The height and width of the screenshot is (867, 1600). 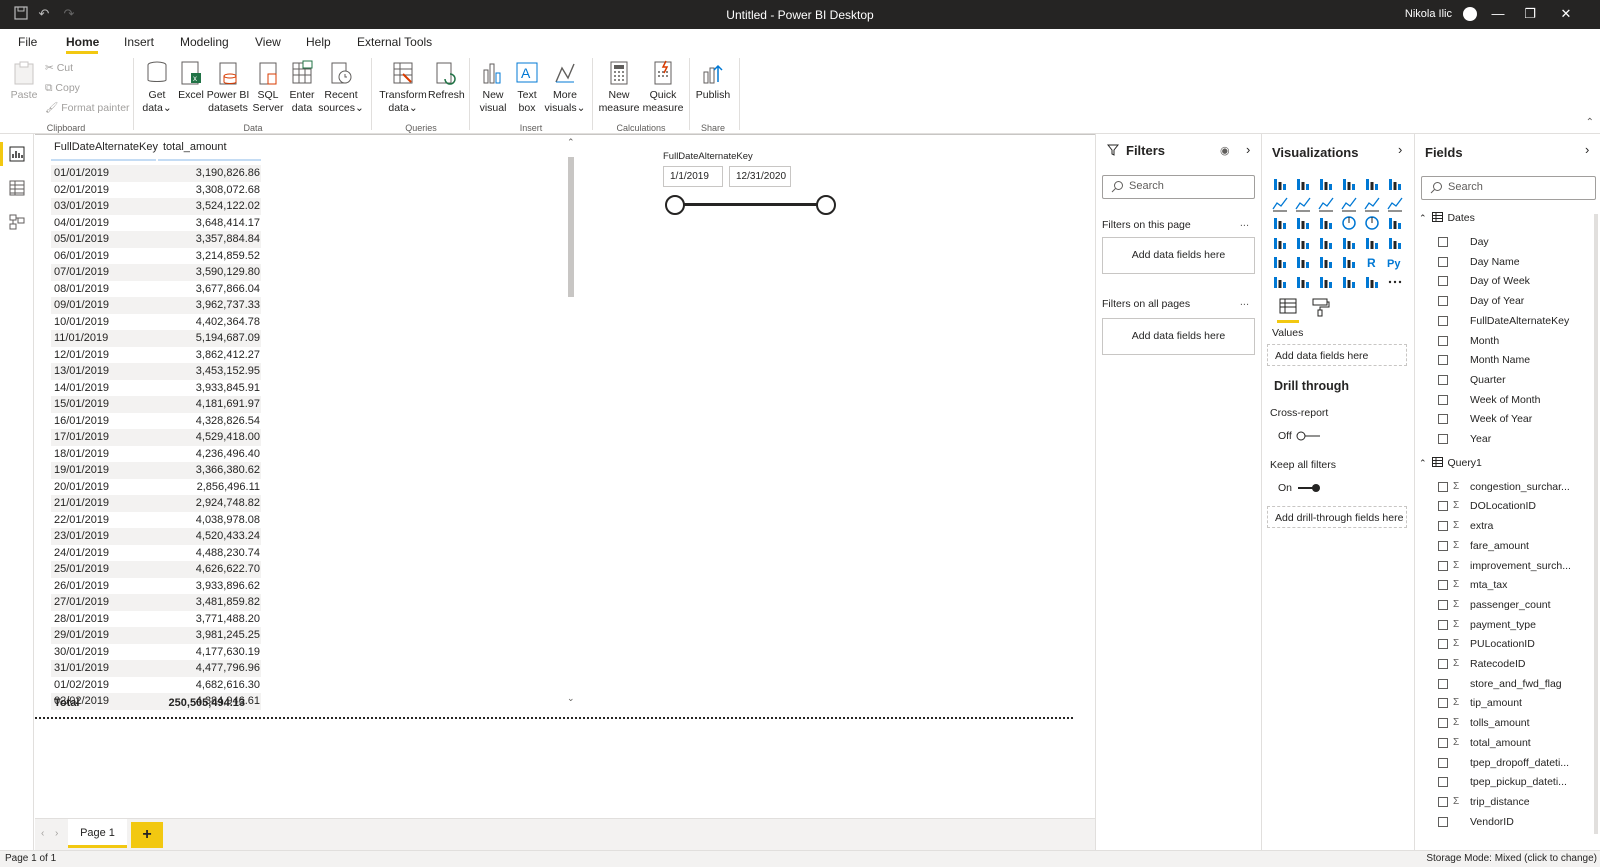 I want to click on format-paint-roller-icon, so click(x=1320, y=307).